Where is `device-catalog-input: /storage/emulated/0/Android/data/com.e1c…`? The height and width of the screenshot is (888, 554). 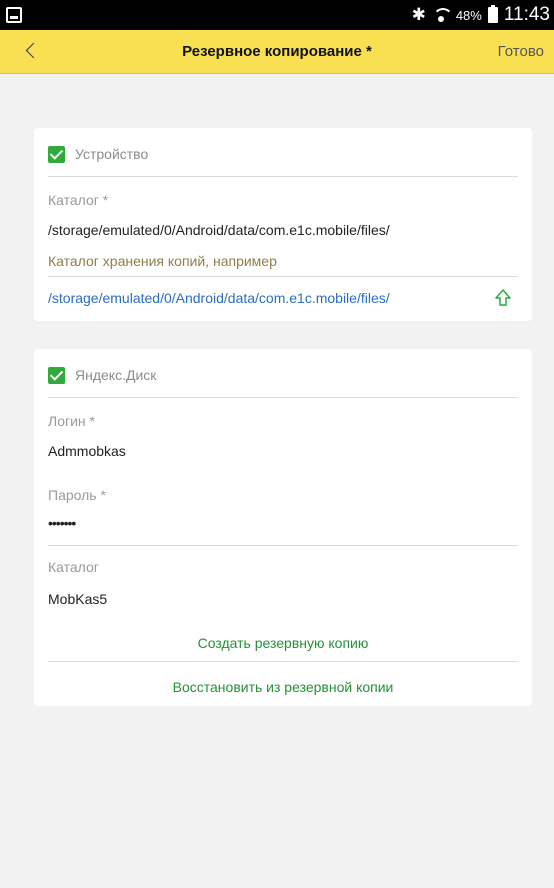 device-catalog-input: /storage/emulated/0/Android/data/com.e1c… is located at coordinates (219, 230).